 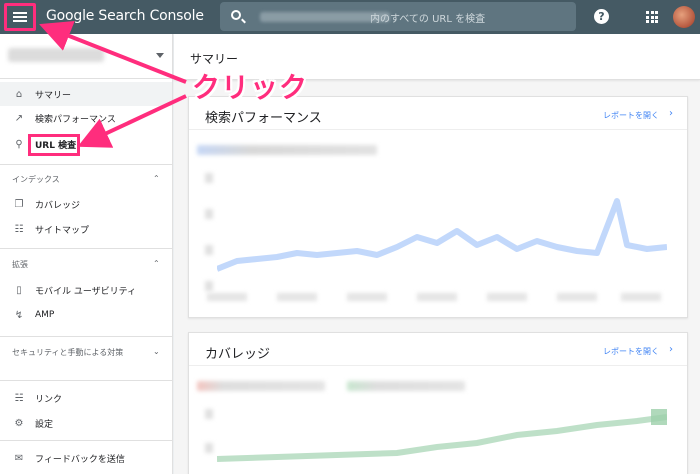 What do you see at coordinates (442, 235) in the screenshot?
I see `performance-chart` at bounding box center [442, 235].